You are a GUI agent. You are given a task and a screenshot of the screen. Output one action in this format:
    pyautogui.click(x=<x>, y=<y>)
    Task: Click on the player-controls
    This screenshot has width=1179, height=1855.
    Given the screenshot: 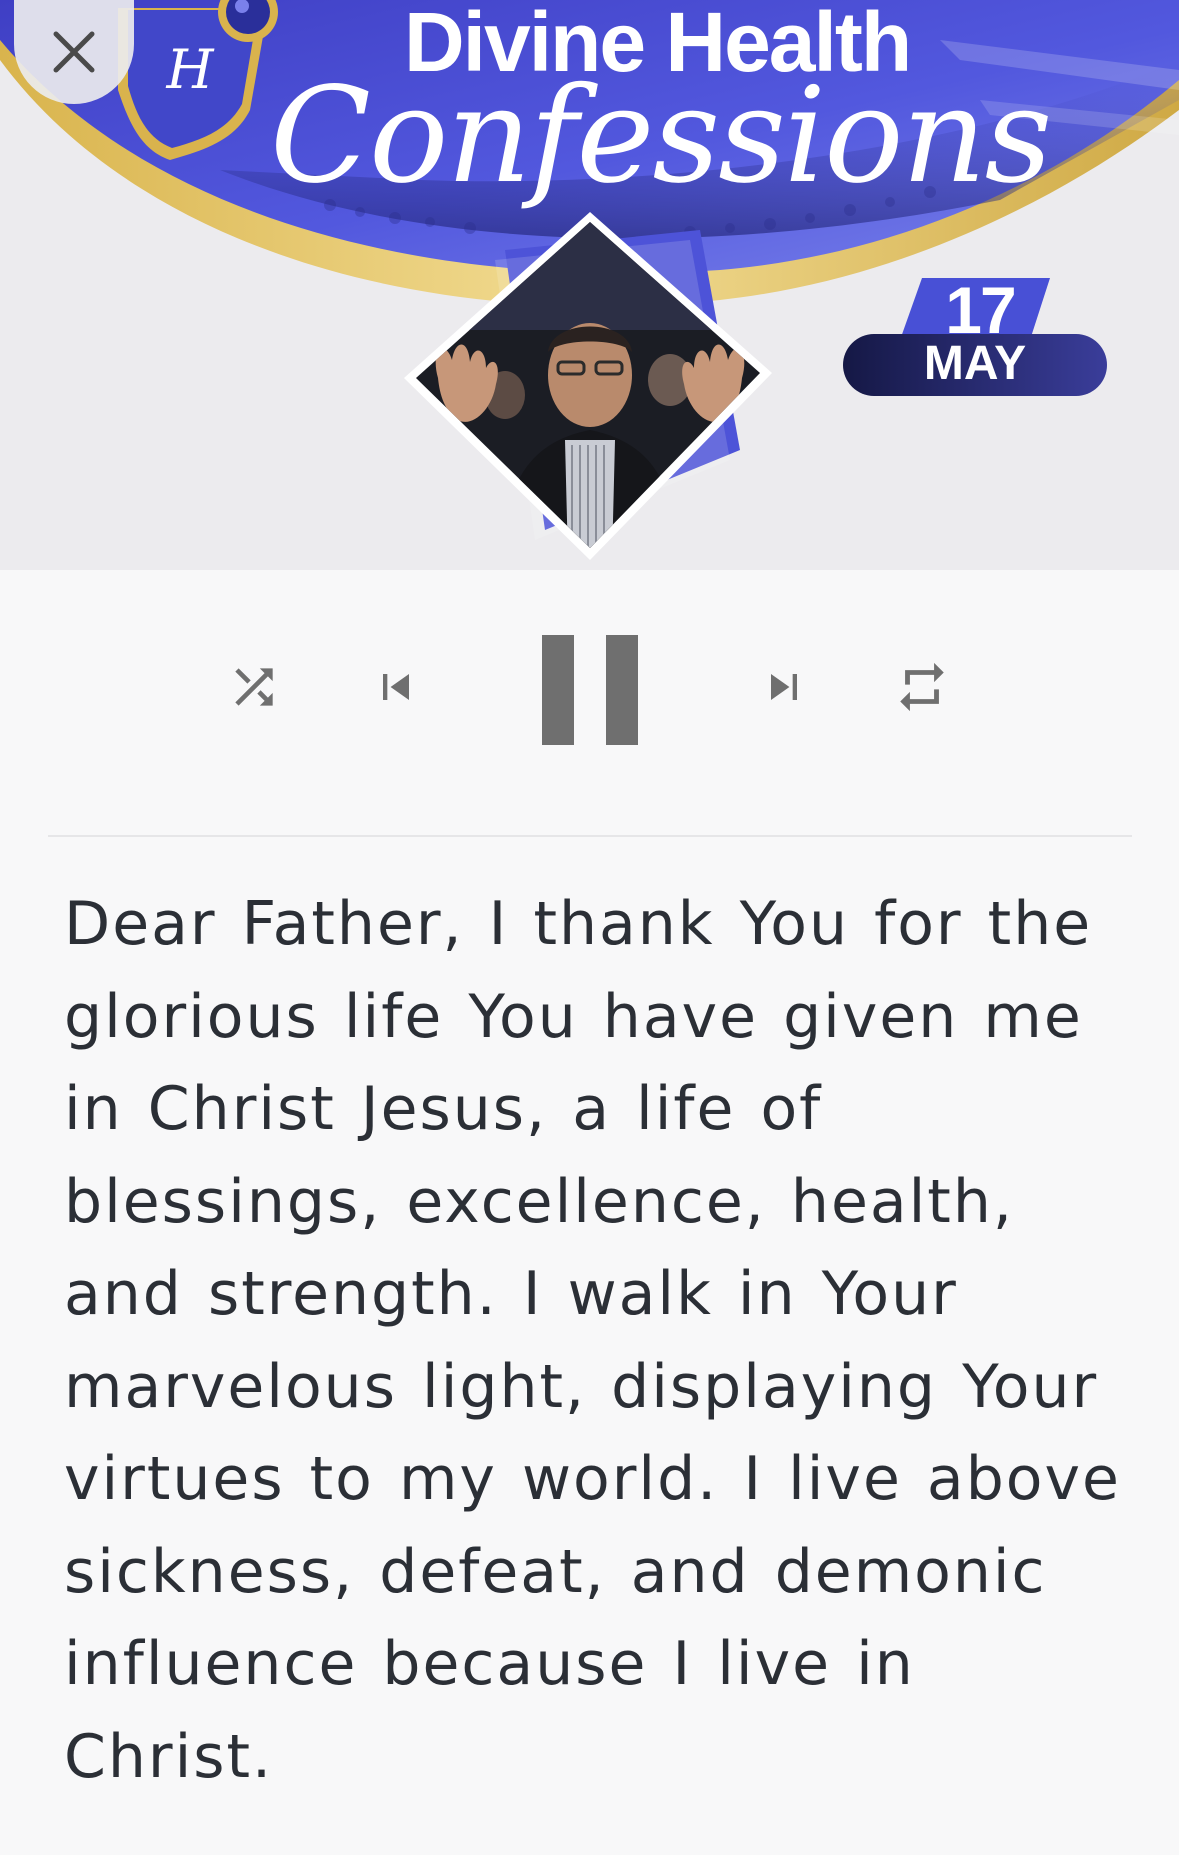 What is the action you would take?
    pyautogui.click(x=589, y=702)
    